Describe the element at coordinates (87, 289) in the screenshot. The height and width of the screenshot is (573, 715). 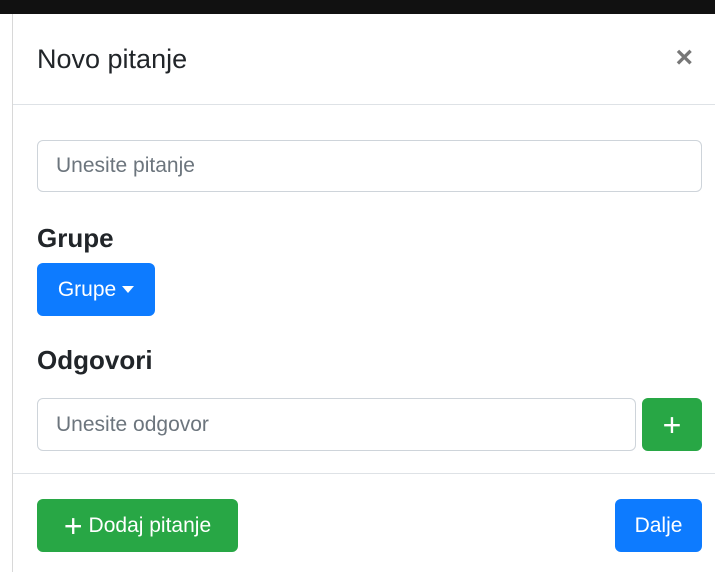
I see `groups-dropdown-label: Grupe` at that location.